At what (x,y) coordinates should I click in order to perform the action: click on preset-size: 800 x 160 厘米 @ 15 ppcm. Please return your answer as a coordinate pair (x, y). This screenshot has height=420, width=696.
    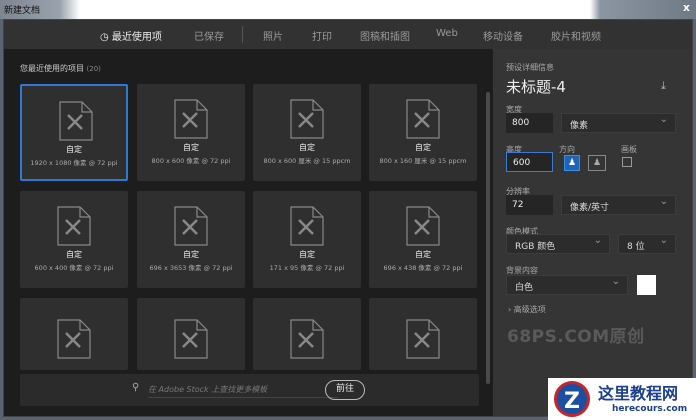
    Looking at the image, I should click on (423, 161).